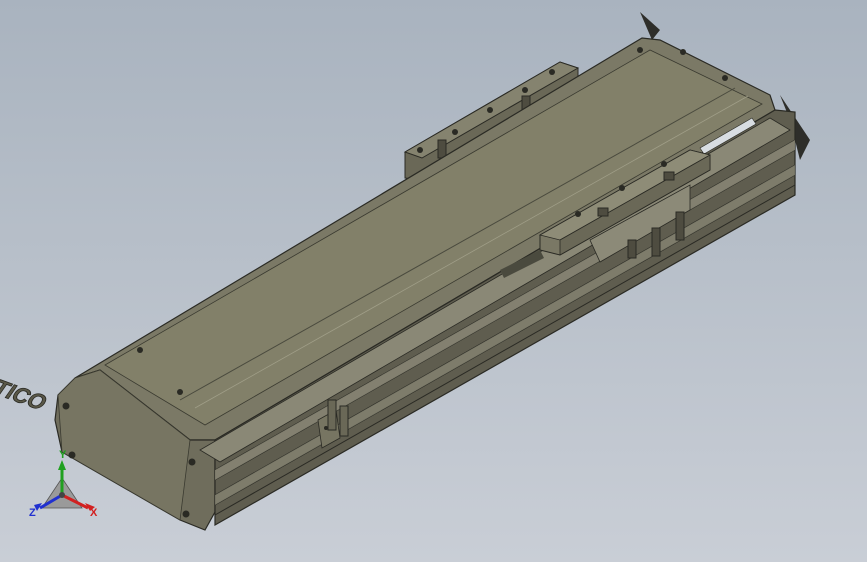 The image size is (867, 562). I want to click on triad-y-label: Y, so click(63, 455).